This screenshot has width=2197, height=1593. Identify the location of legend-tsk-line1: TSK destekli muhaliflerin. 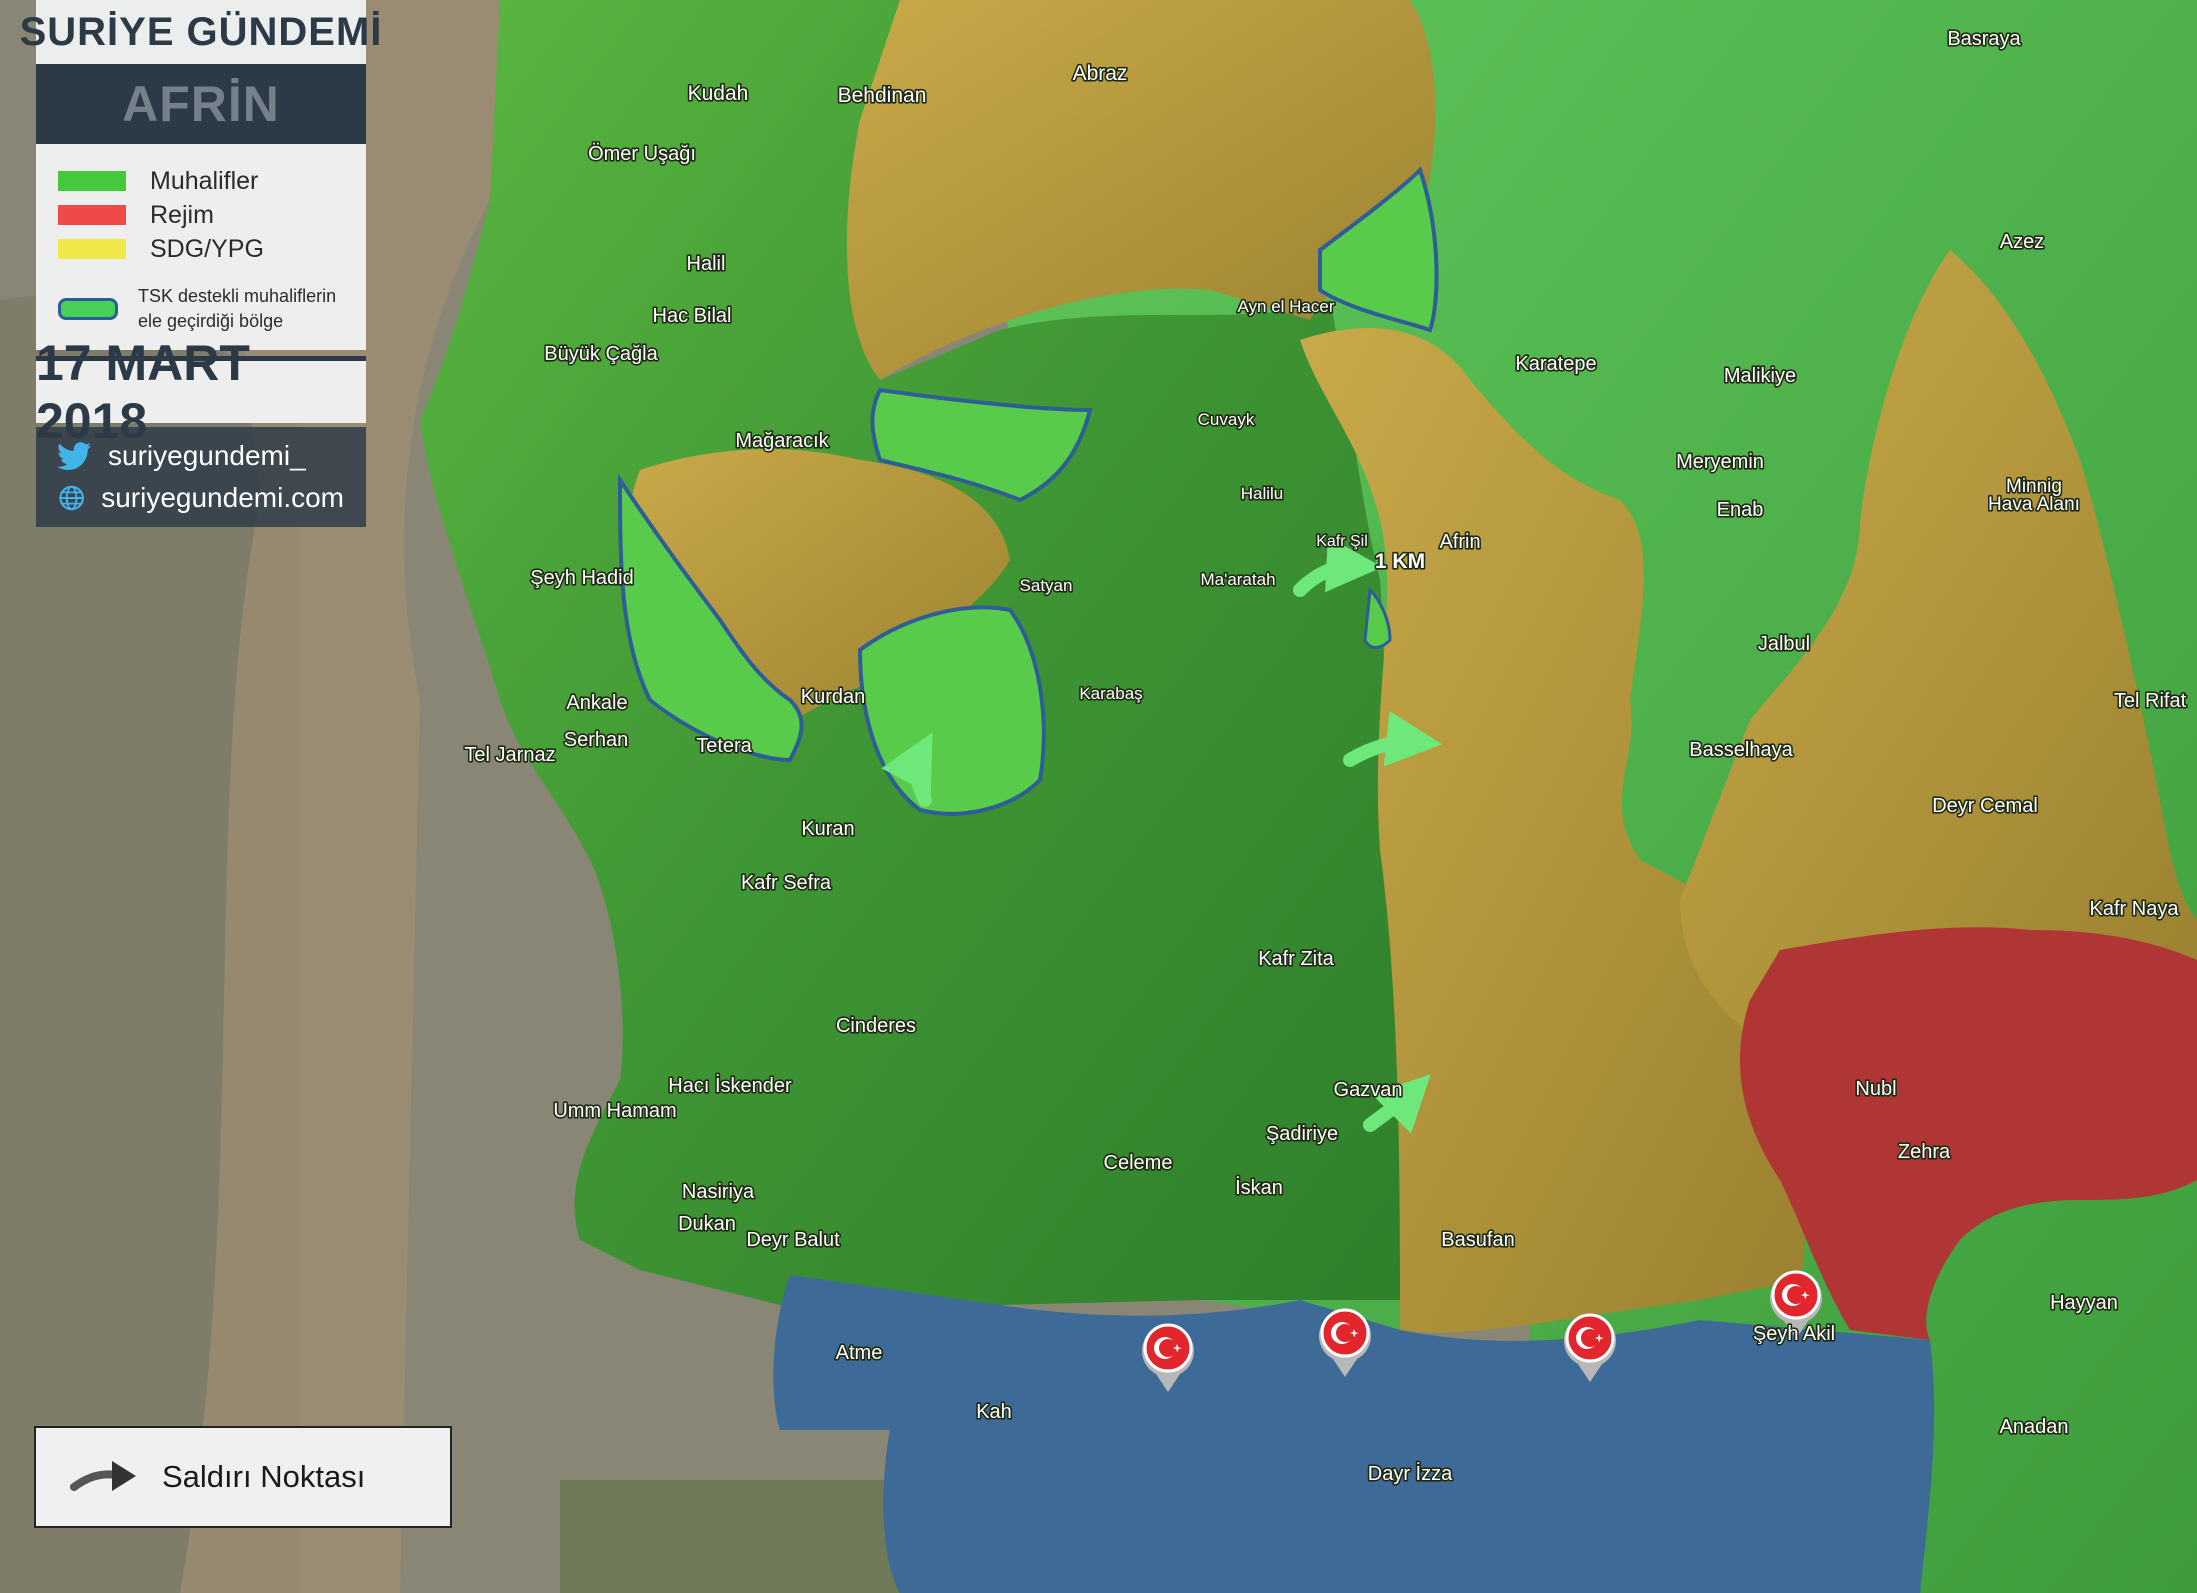
(237, 296).